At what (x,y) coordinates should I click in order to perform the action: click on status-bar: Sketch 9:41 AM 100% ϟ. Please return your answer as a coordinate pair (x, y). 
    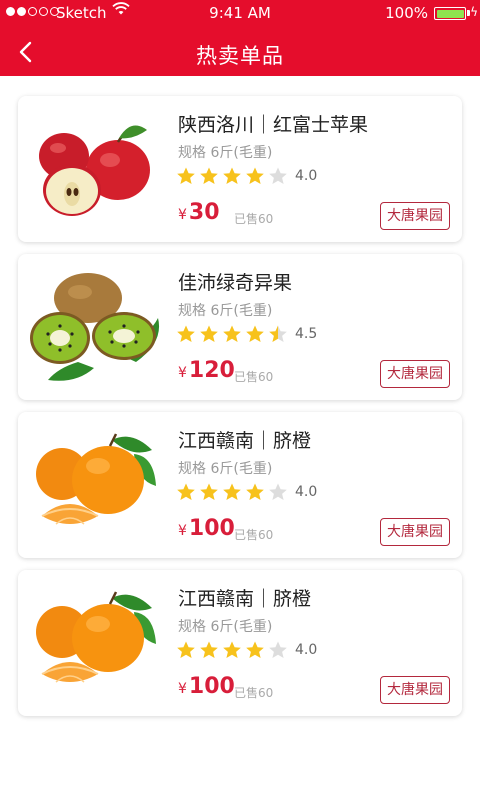
    Looking at the image, I should click on (240, 13).